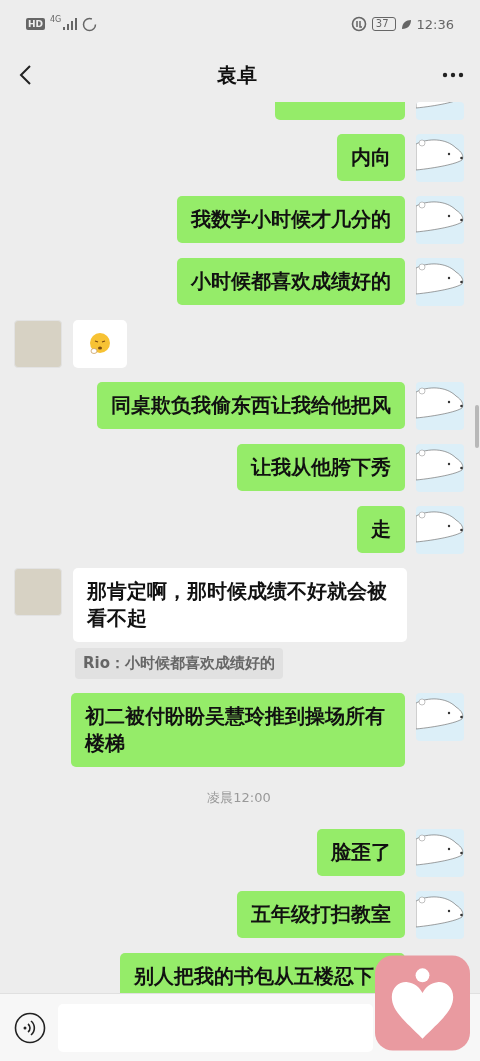 Image resolution: width=480 pixels, height=1061 pixels. Describe the element at coordinates (238, 730) in the screenshot. I see `message-bubble: 初二被付盼盼吴慧玲推到操场所有楼梯` at that location.